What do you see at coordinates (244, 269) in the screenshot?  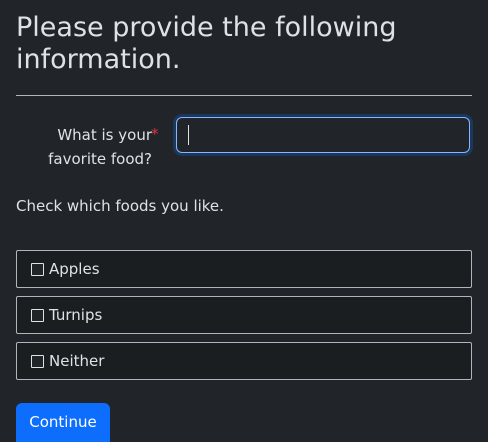 I see `option-apples: Apples` at bounding box center [244, 269].